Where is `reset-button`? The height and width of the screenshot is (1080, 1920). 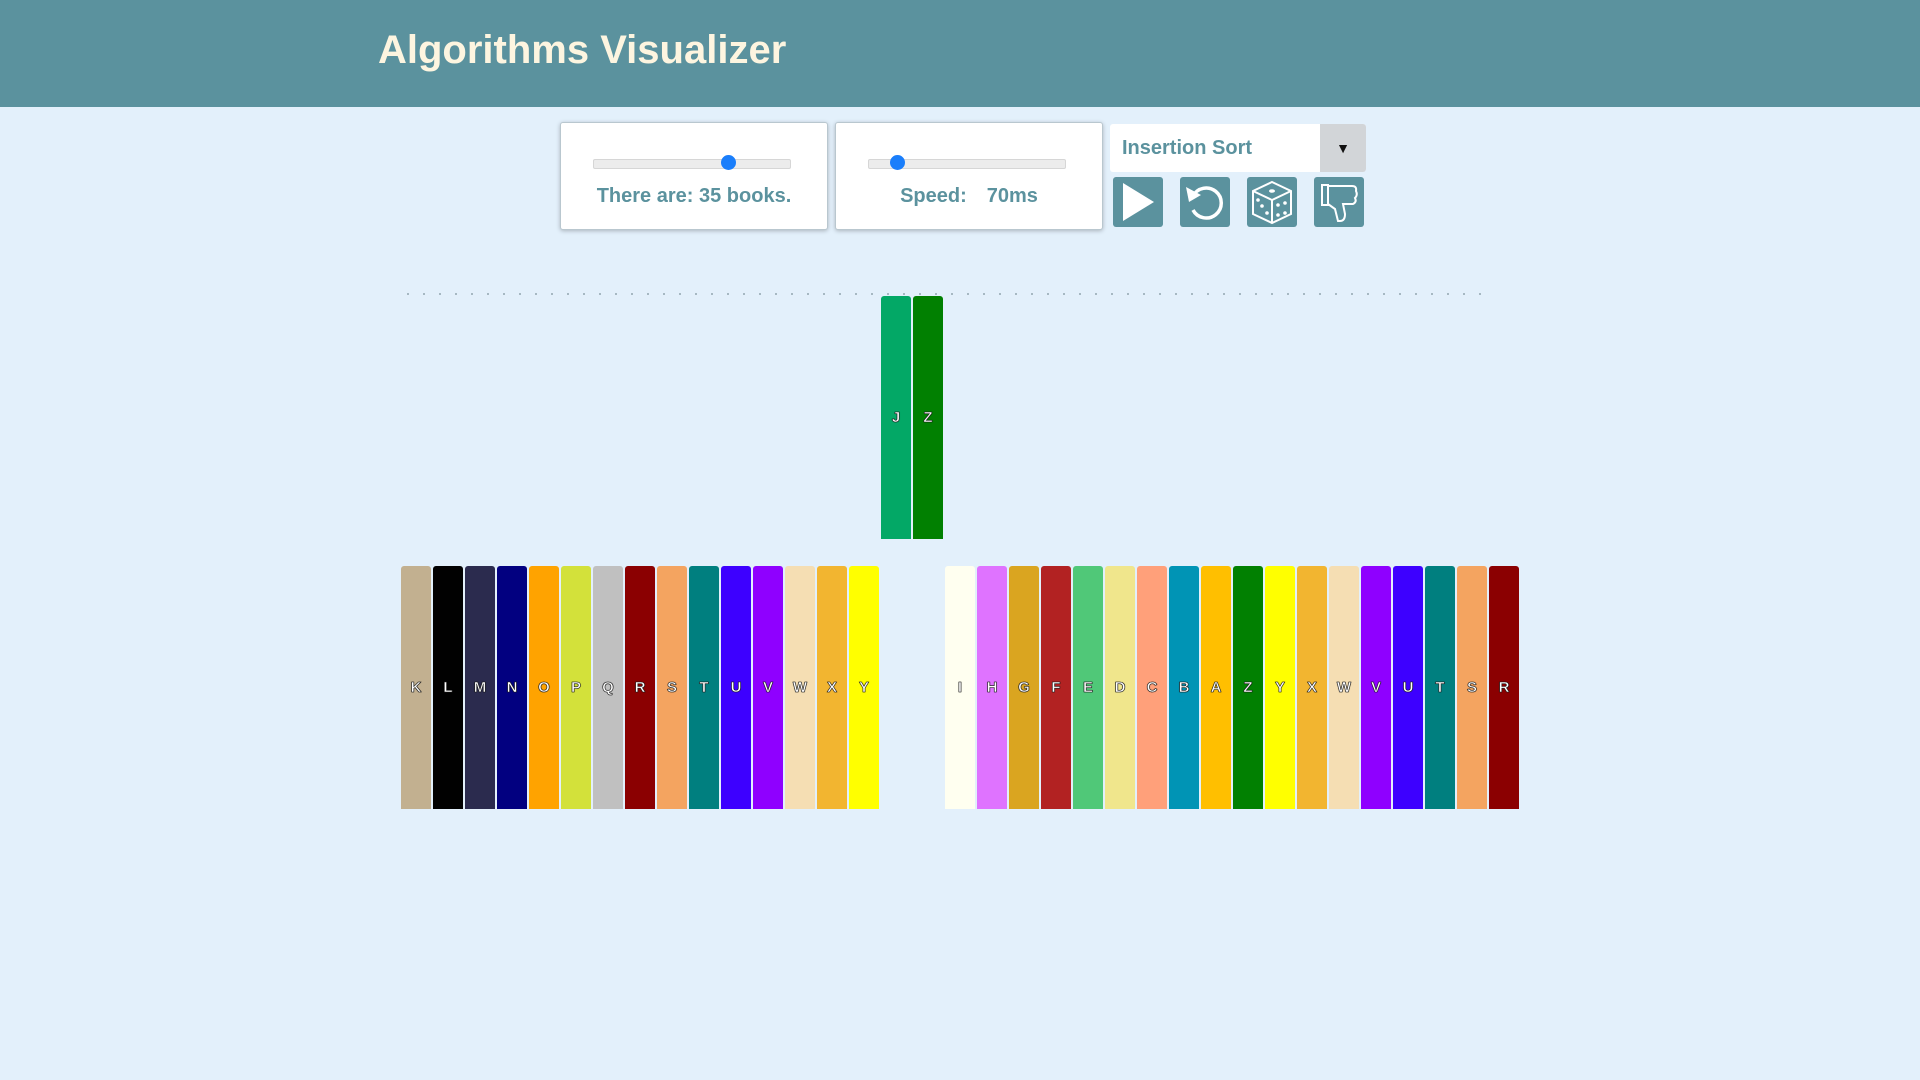 reset-button is located at coordinates (1205, 202).